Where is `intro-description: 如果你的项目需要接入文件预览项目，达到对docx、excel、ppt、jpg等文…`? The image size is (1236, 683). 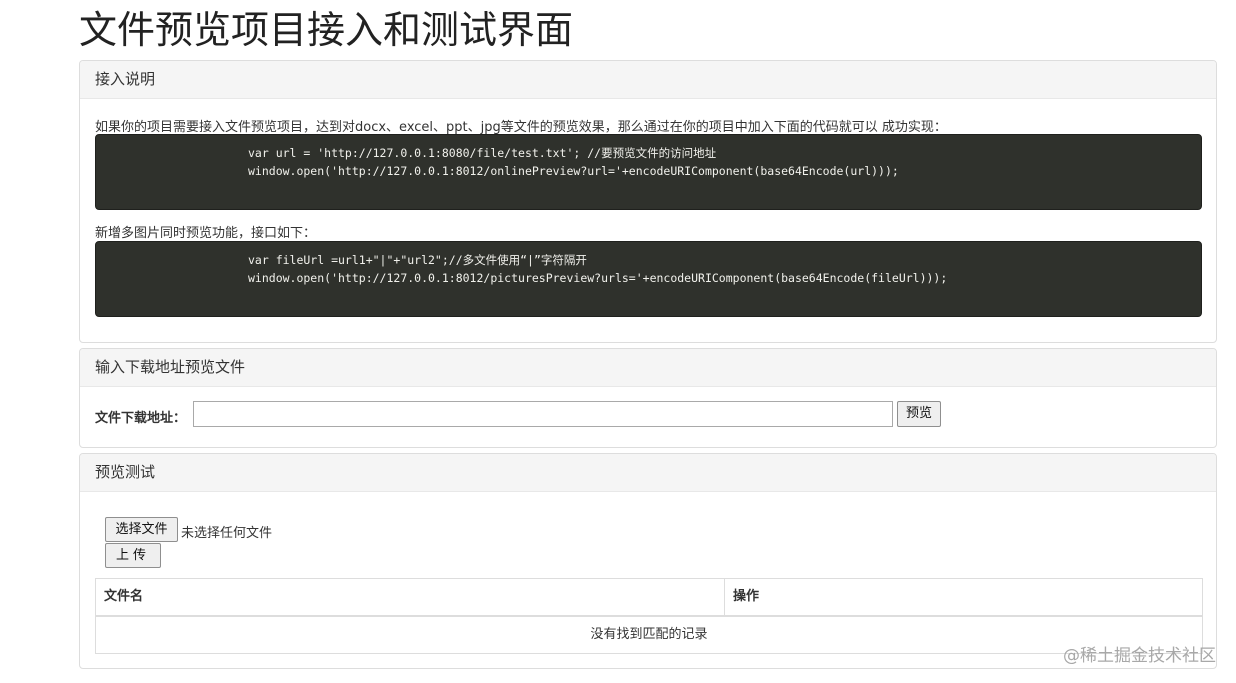
intro-description: 如果你的项目需要接入文件预览项目，达到对docx、excel、ppt、jpg等文… is located at coordinates (521, 127).